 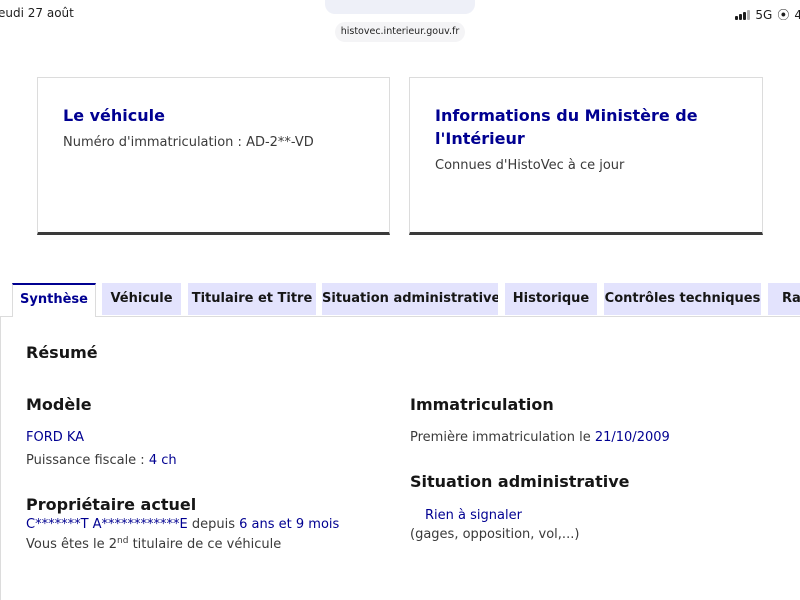 What do you see at coordinates (400, 32) in the screenshot?
I see `address-bar: histovec.interieur.gouv.fr` at bounding box center [400, 32].